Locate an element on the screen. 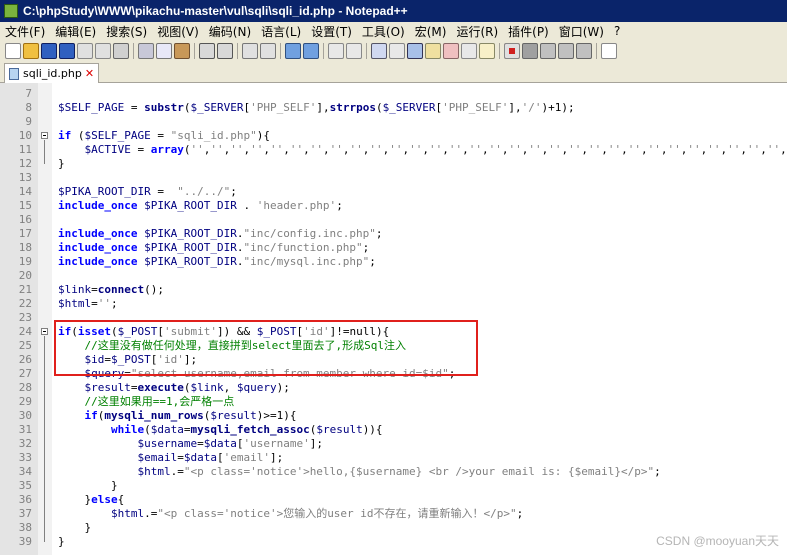 The image size is (787, 555). code-line: 16 is located at coordinates (393, 220).